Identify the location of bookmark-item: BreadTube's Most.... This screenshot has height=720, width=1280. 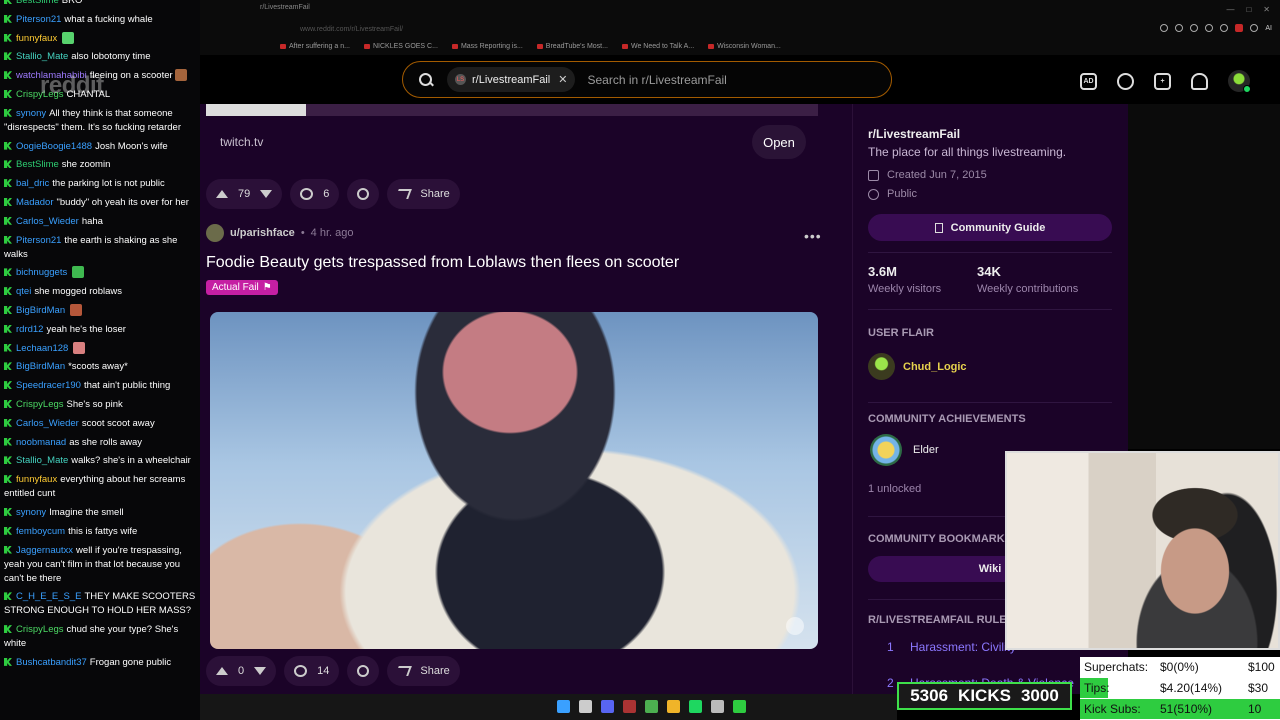
(572, 46).